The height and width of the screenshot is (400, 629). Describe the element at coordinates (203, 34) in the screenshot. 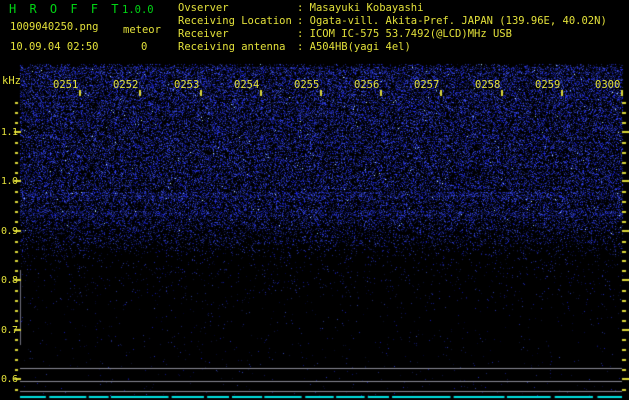

I see `info-label: Receiver` at that location.